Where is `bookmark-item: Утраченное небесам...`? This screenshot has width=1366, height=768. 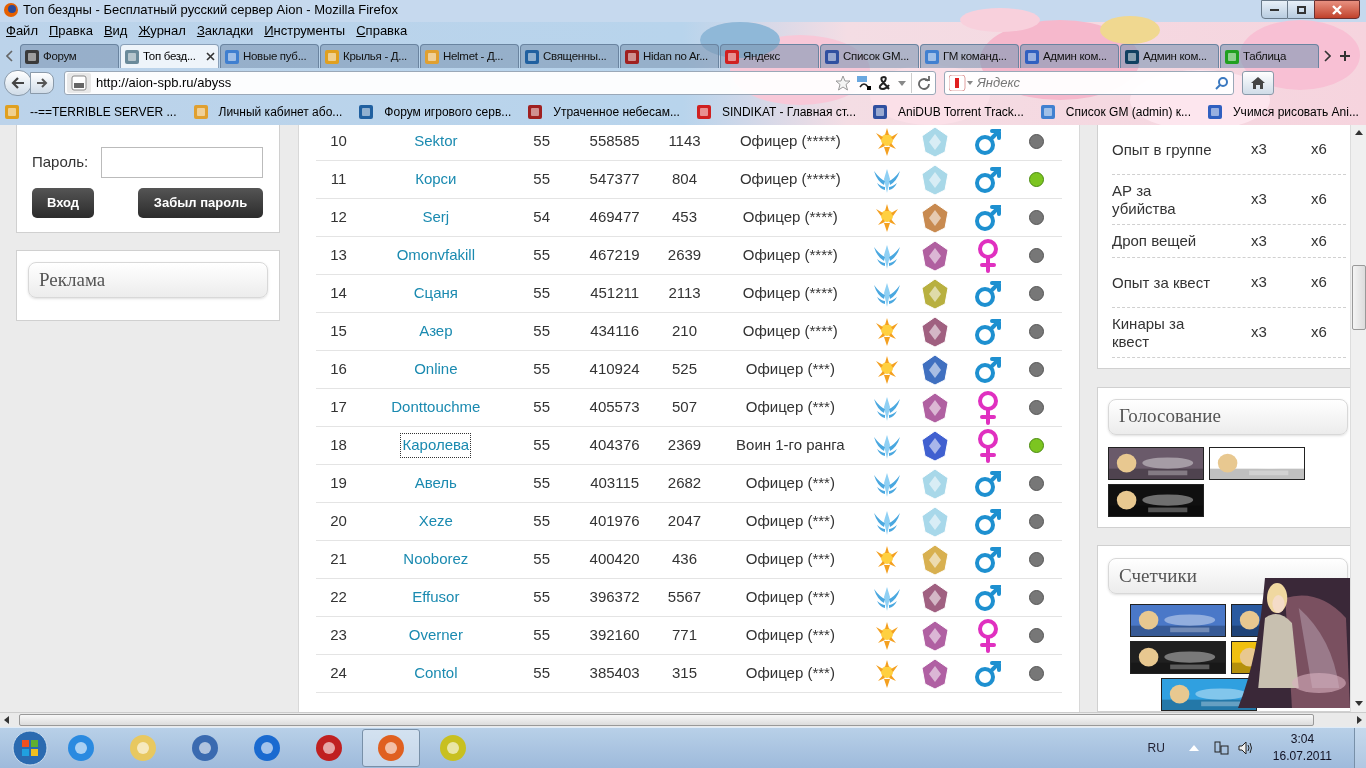 bookmark-item: Утраченное небесам... is located at coordinates (603, 111).